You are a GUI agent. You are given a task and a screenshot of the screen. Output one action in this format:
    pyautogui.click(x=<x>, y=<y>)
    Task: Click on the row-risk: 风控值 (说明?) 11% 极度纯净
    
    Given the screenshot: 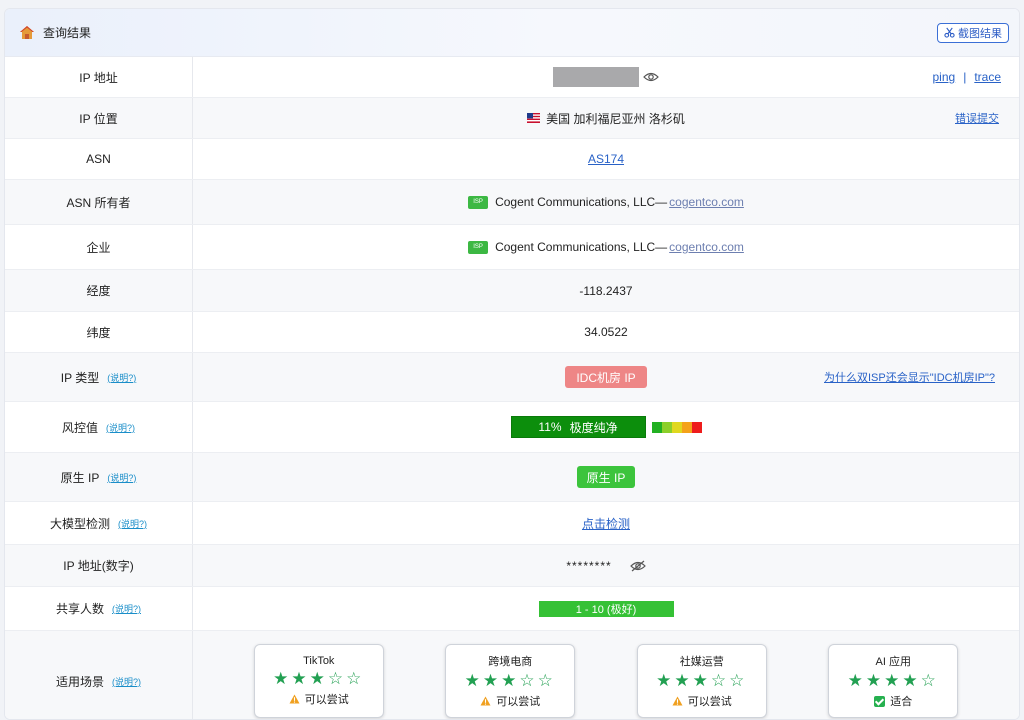 What is the action you would take?
    pyautogui.click(x=512, y=427)
    